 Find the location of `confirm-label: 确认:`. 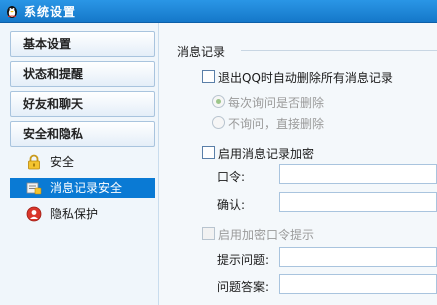

confirm-label: 确认: is located at coordinates (231, 205).